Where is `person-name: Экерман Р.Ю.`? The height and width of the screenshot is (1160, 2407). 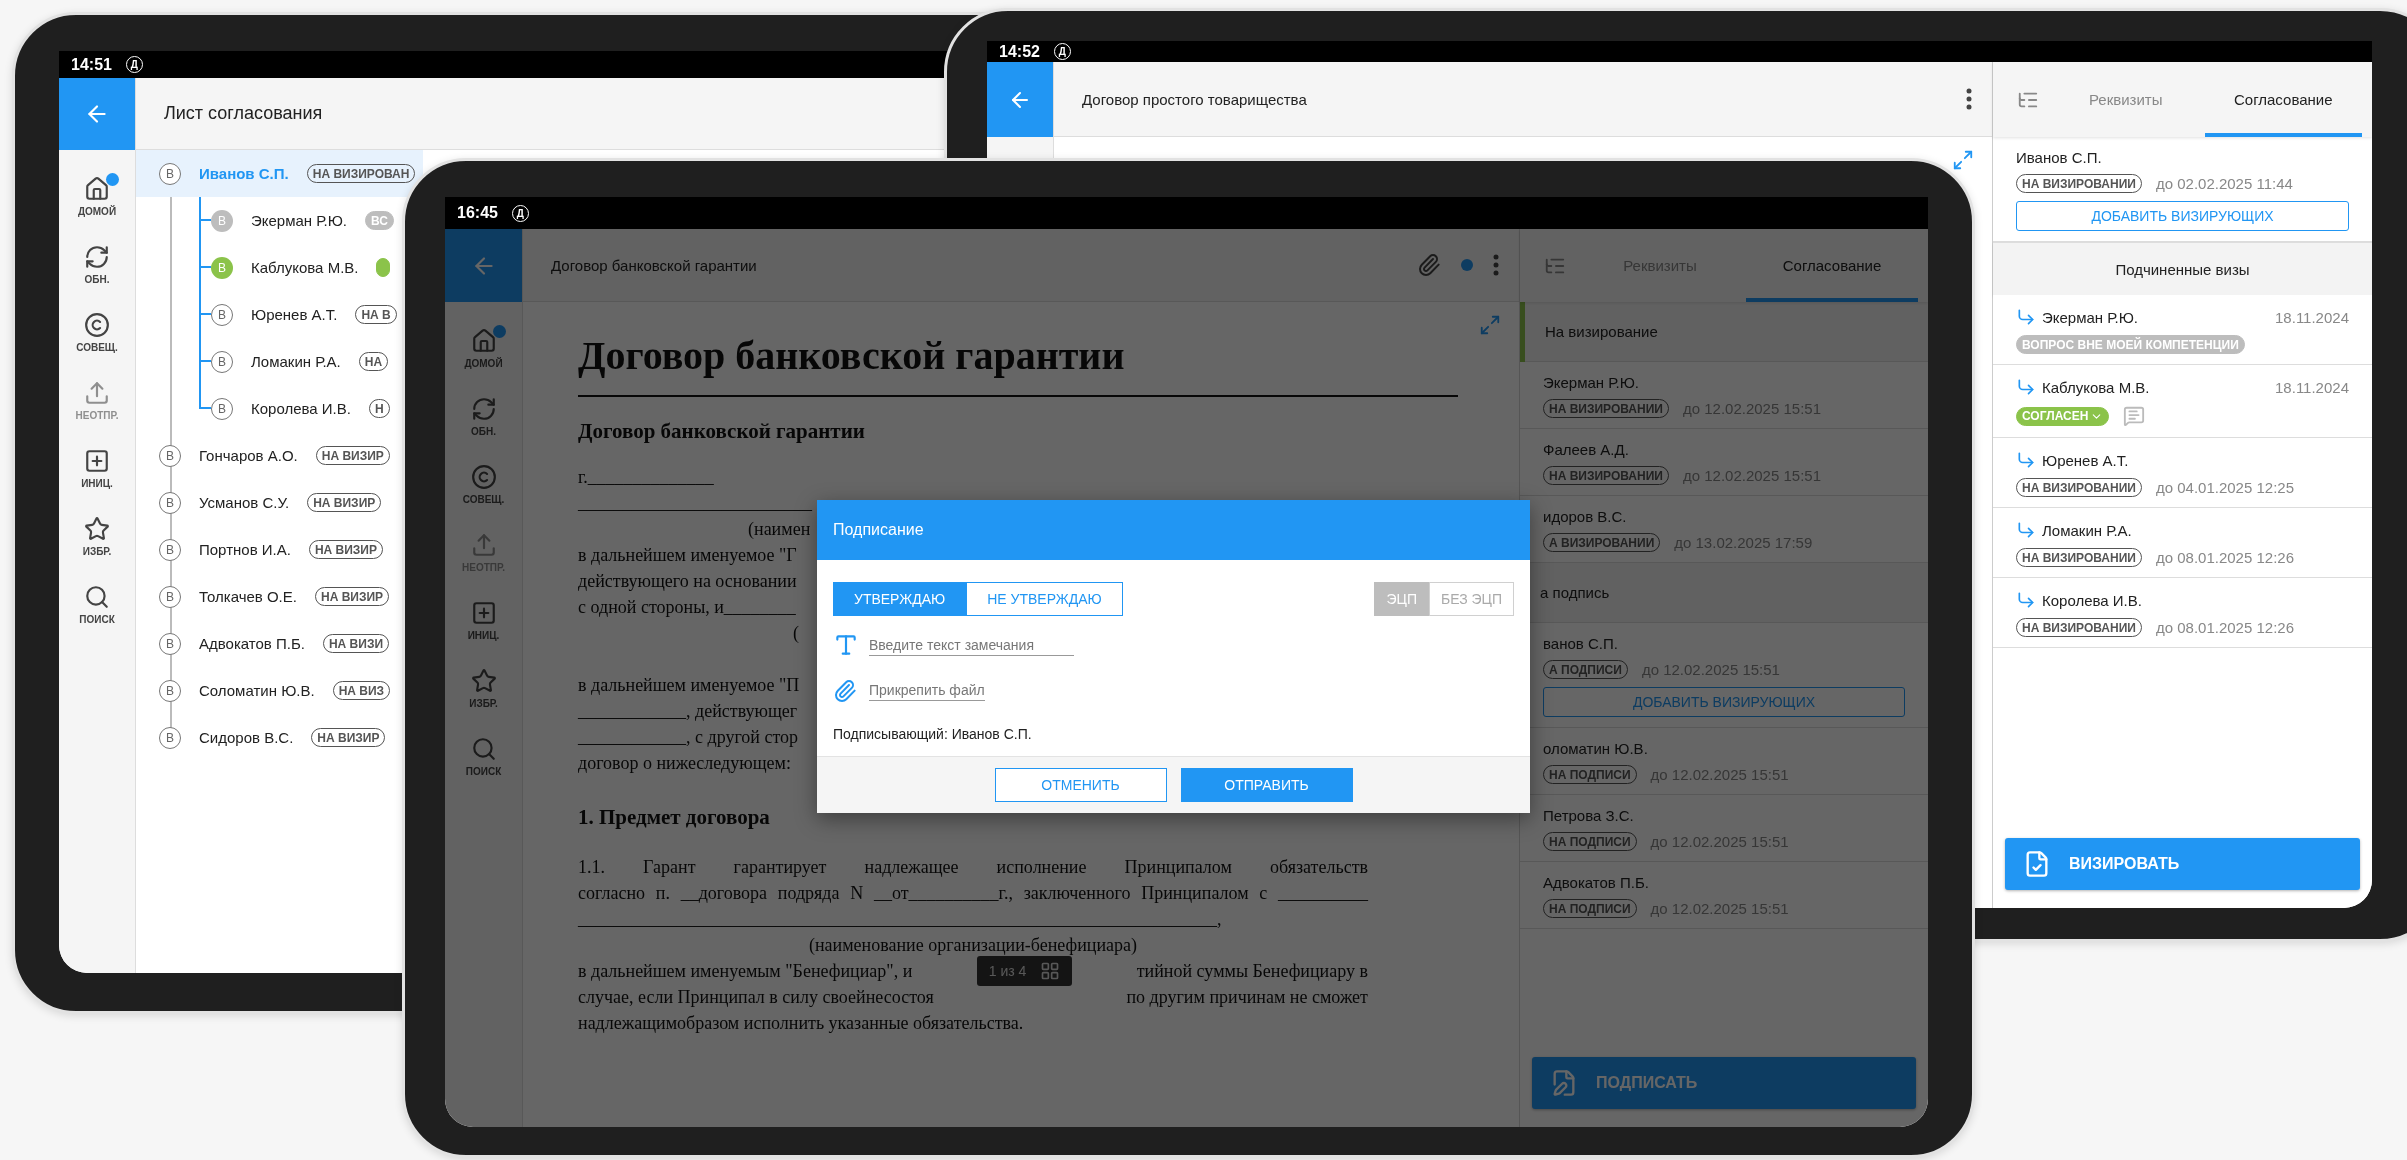
person-name: Экерман Р.Ю. is located at coordinates (299, 220).